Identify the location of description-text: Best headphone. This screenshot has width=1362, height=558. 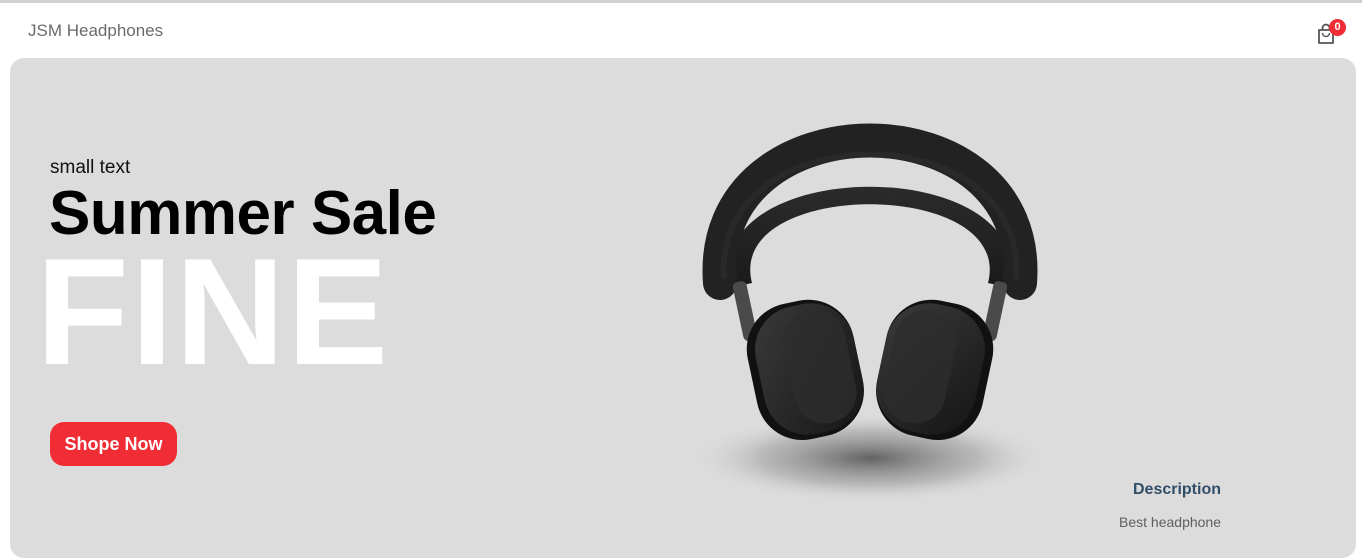
(1170, 522).